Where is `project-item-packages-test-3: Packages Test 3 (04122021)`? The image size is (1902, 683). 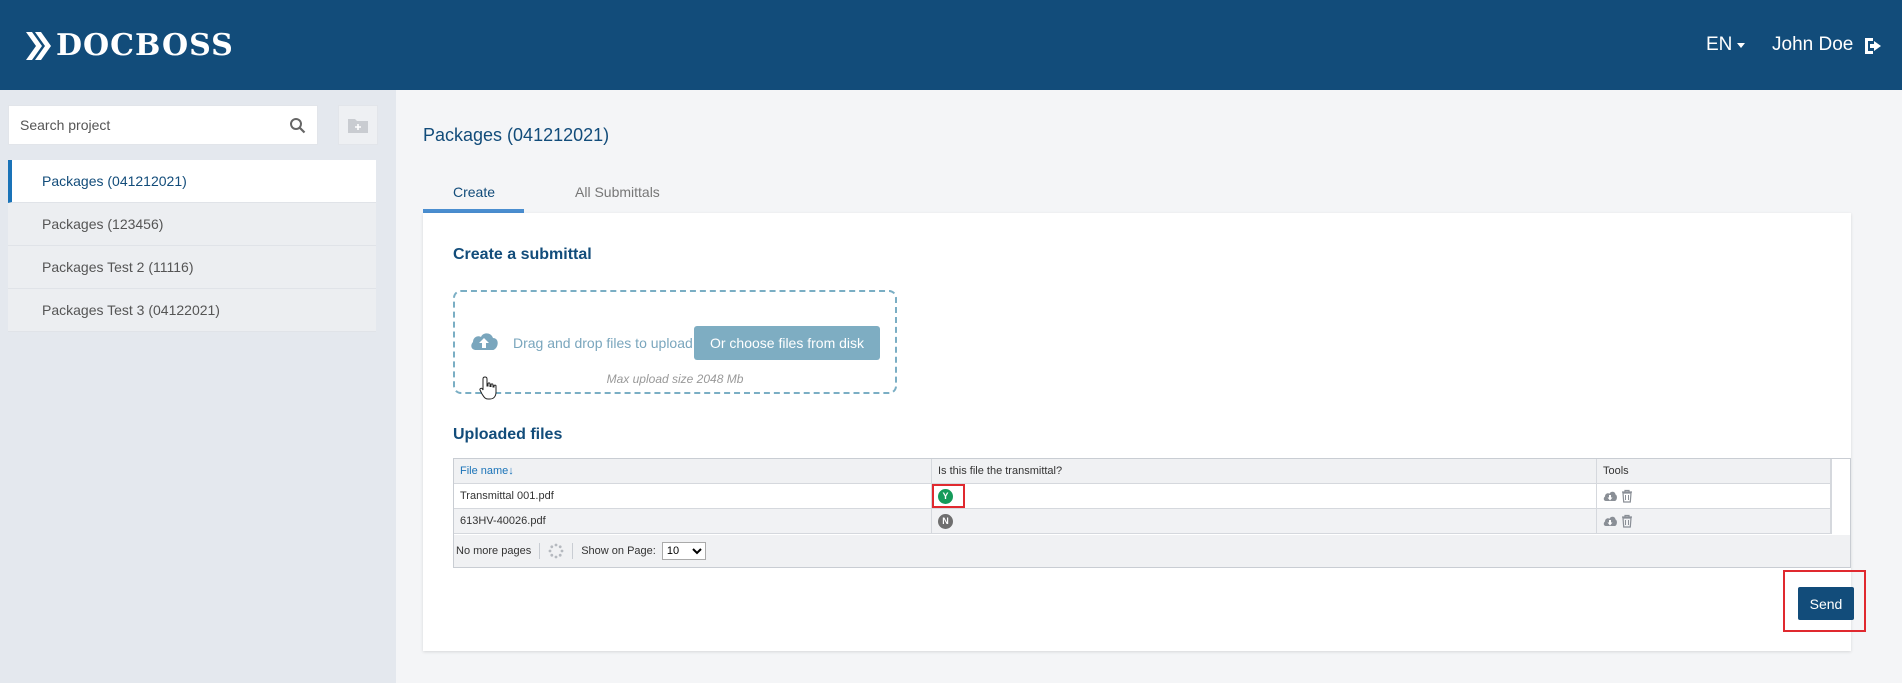
project-item-packages-test-3: Packages Test 3 (04122021) is located at coordinates (192, 310).